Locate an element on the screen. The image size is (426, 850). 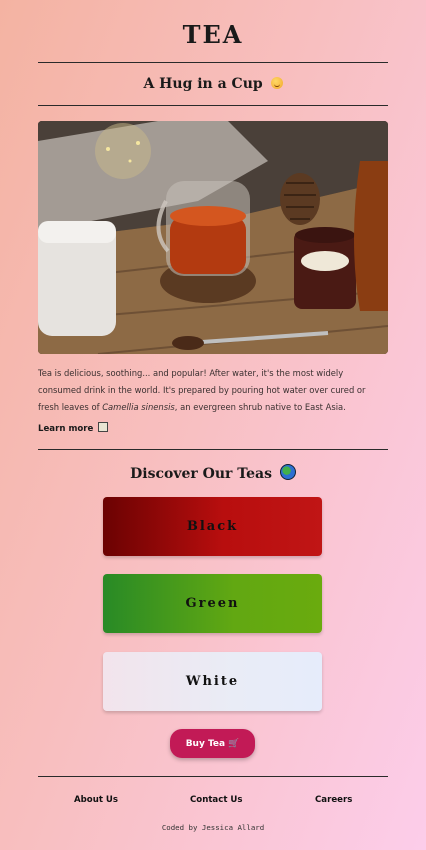
footer-link-contact: Contact Us is located at coordinates (216, 800).